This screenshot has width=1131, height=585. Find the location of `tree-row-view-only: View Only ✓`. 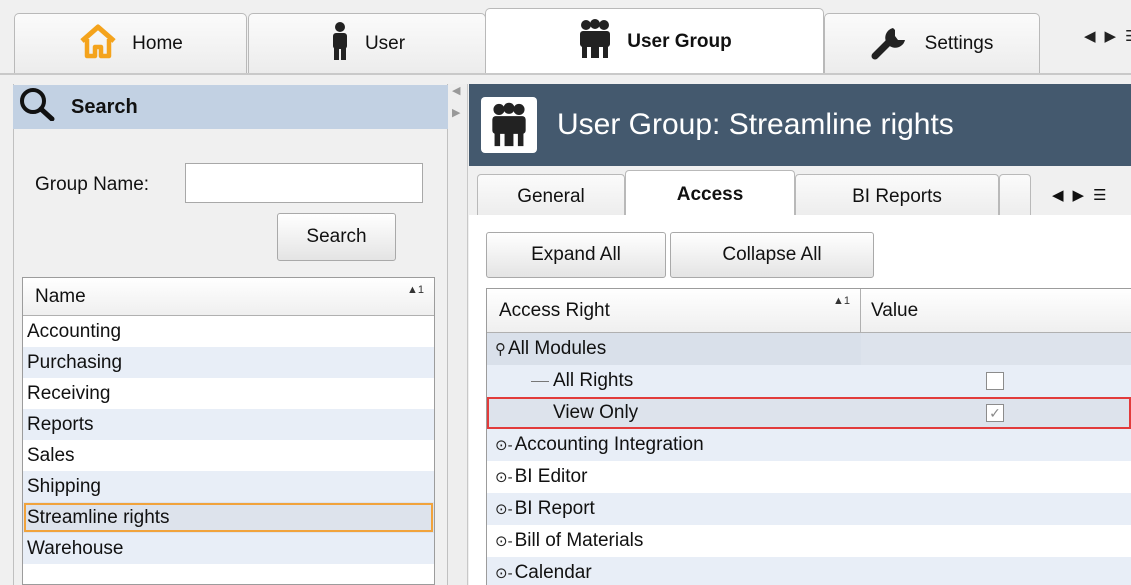

tree-row-view-only: View Only ✓ is located at coordinates (809, 413).